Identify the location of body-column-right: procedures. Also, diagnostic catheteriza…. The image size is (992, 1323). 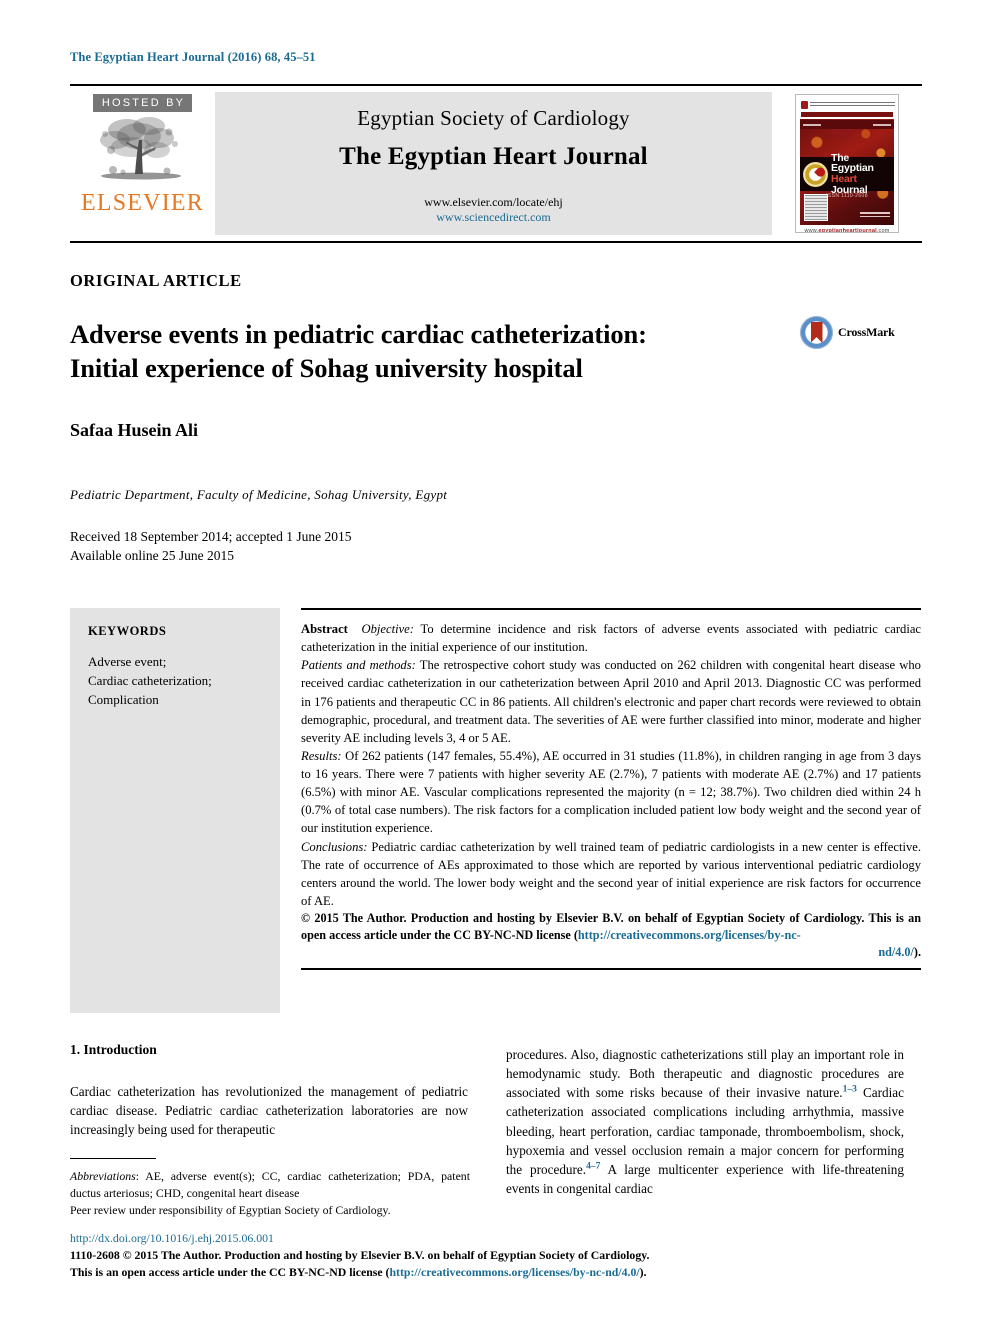
(705, 1121).